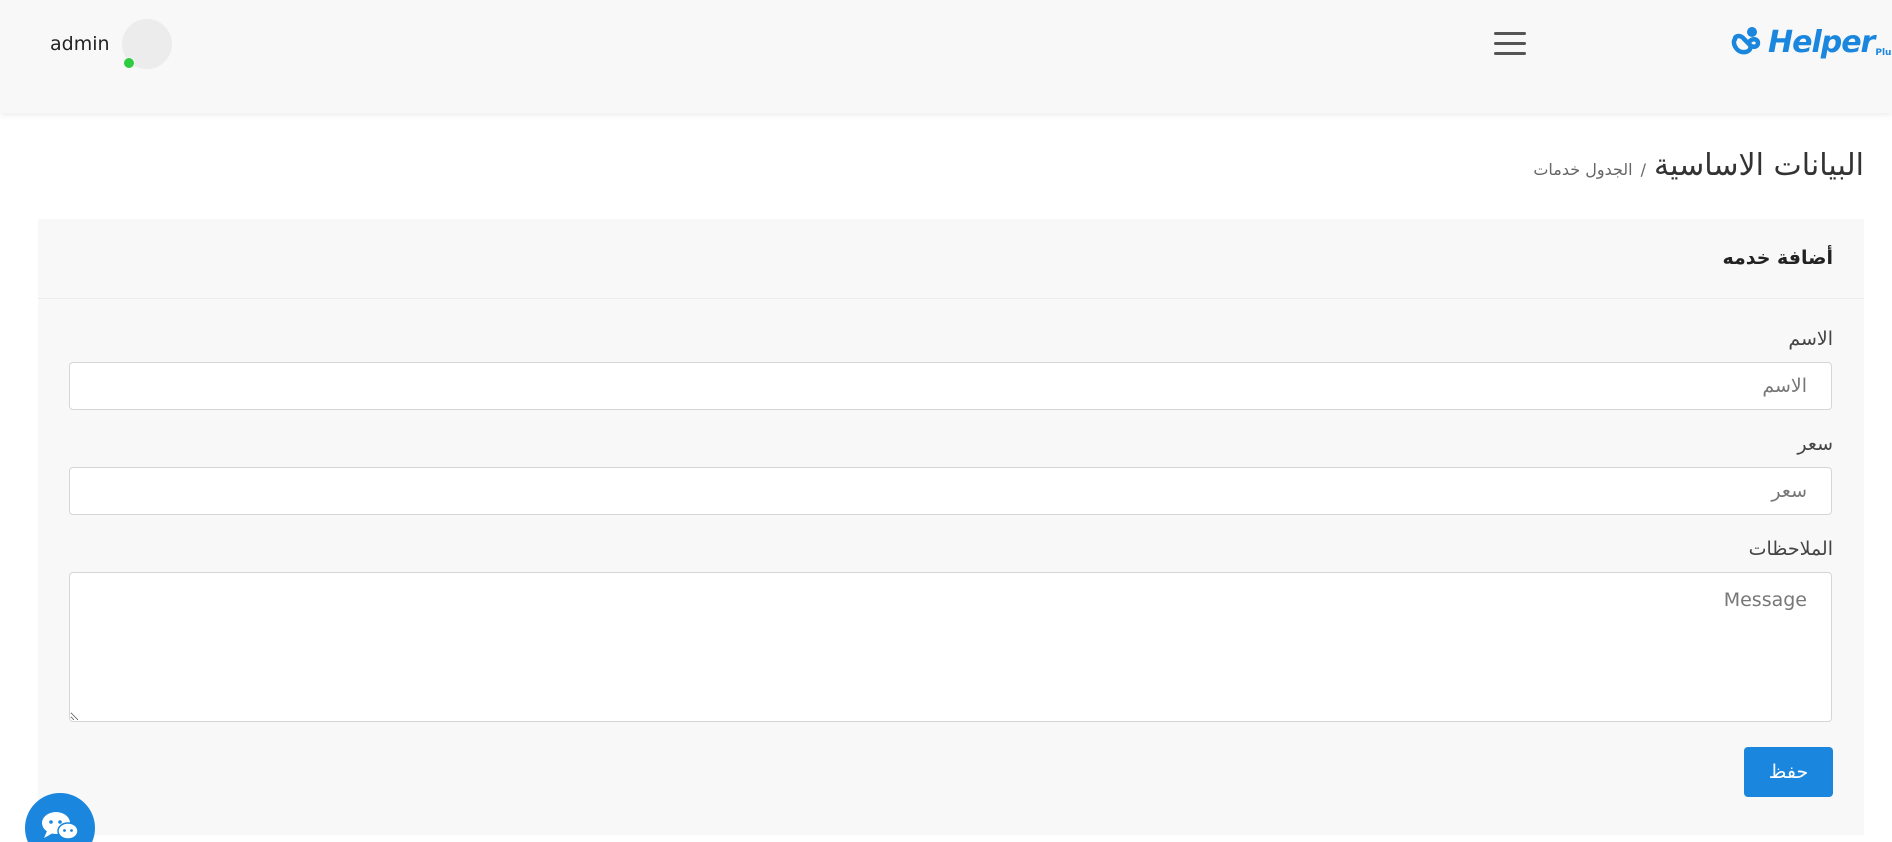  Describe the element at coordinates (1883, 53) in the screenshot. I see `logo-subtext: Plus` at that location.